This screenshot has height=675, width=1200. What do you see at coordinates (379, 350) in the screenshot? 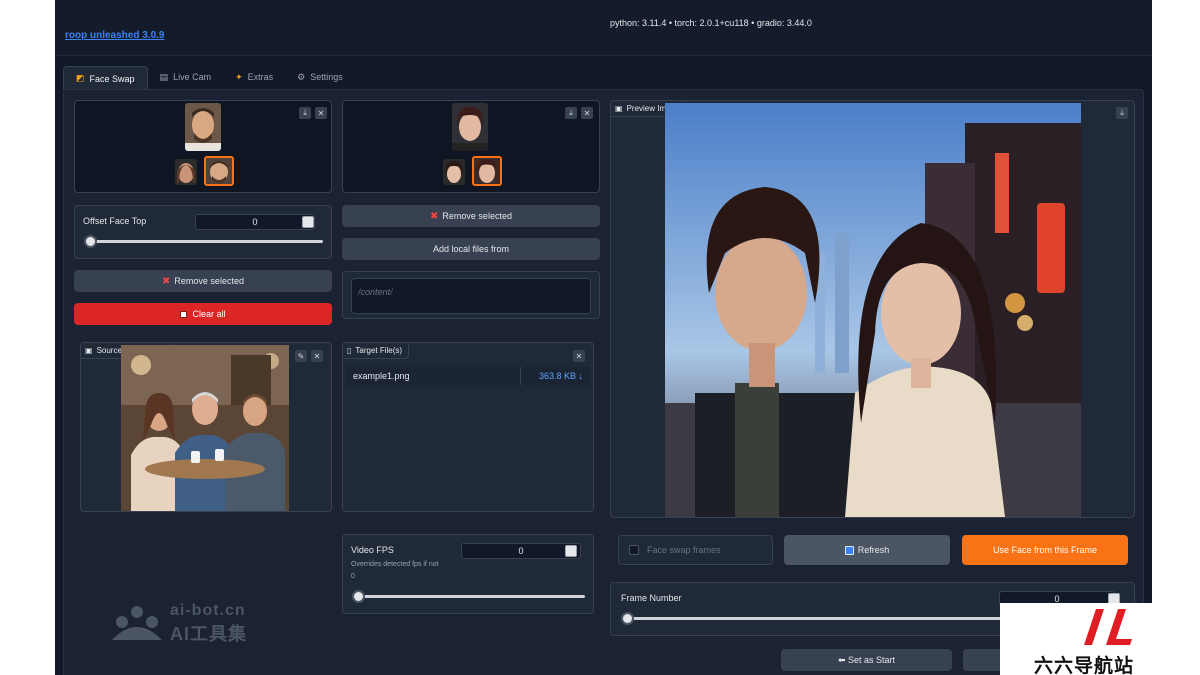
I see `label-text: Target File(s)` at bounding box center [379, 350].